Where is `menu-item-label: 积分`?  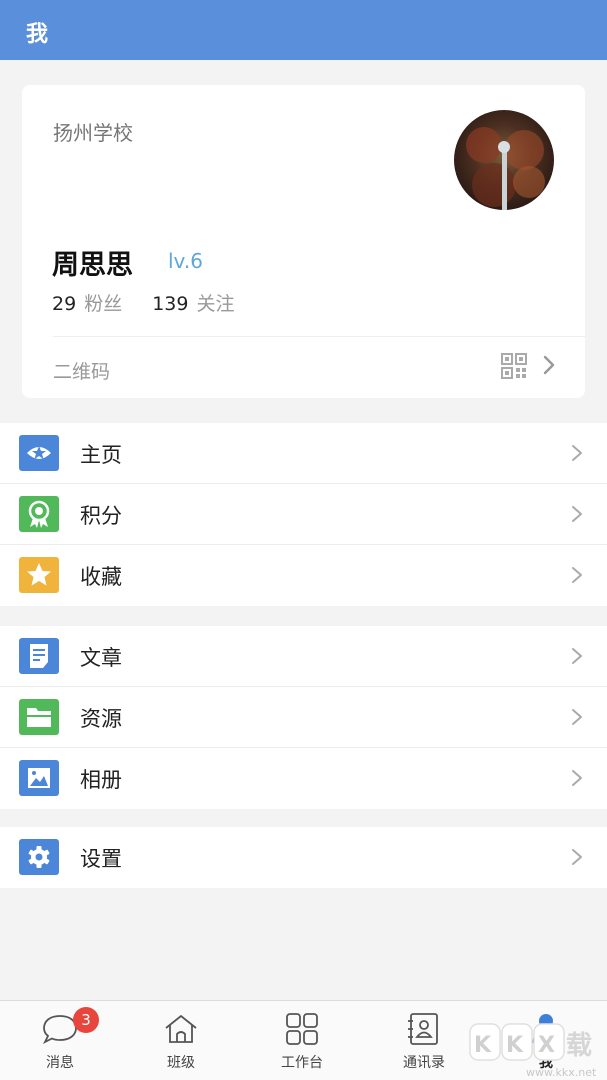 menu-item-label: 积分 is located at coordinates (101, 516).